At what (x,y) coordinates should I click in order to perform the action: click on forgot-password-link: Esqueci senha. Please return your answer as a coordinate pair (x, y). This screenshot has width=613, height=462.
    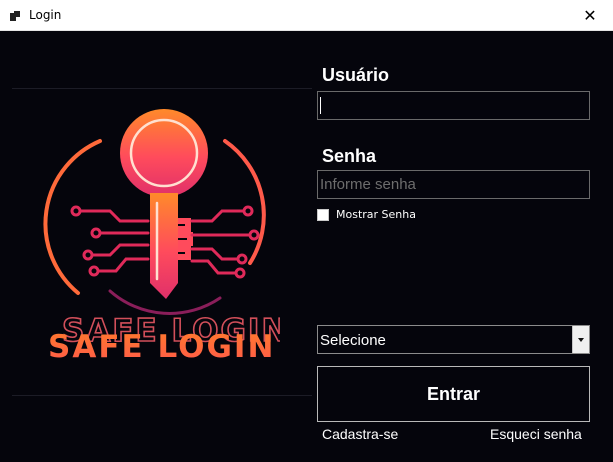
    Looking at the image, I should click on (536, 434).